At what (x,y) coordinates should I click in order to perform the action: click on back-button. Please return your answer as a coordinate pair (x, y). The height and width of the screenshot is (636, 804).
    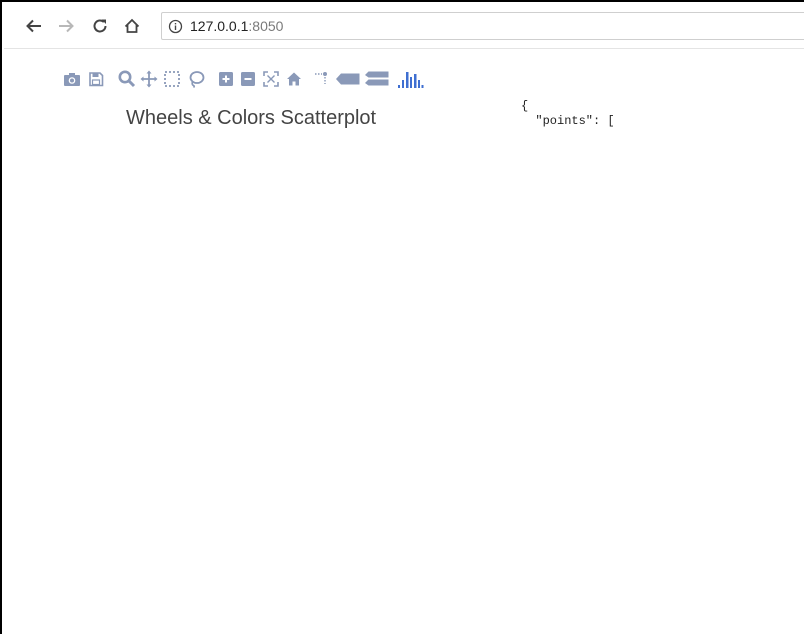
    Looking at the image, I should click on (34, 26).